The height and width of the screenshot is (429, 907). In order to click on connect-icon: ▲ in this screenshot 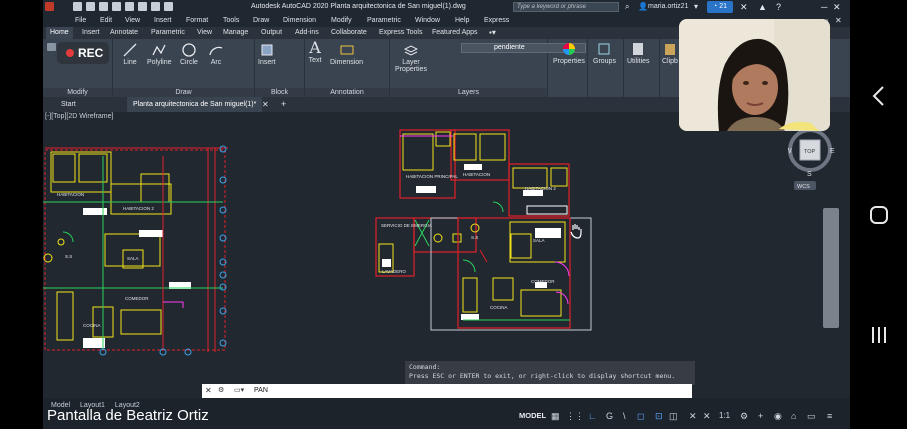, I will do `click(762, 7)`.